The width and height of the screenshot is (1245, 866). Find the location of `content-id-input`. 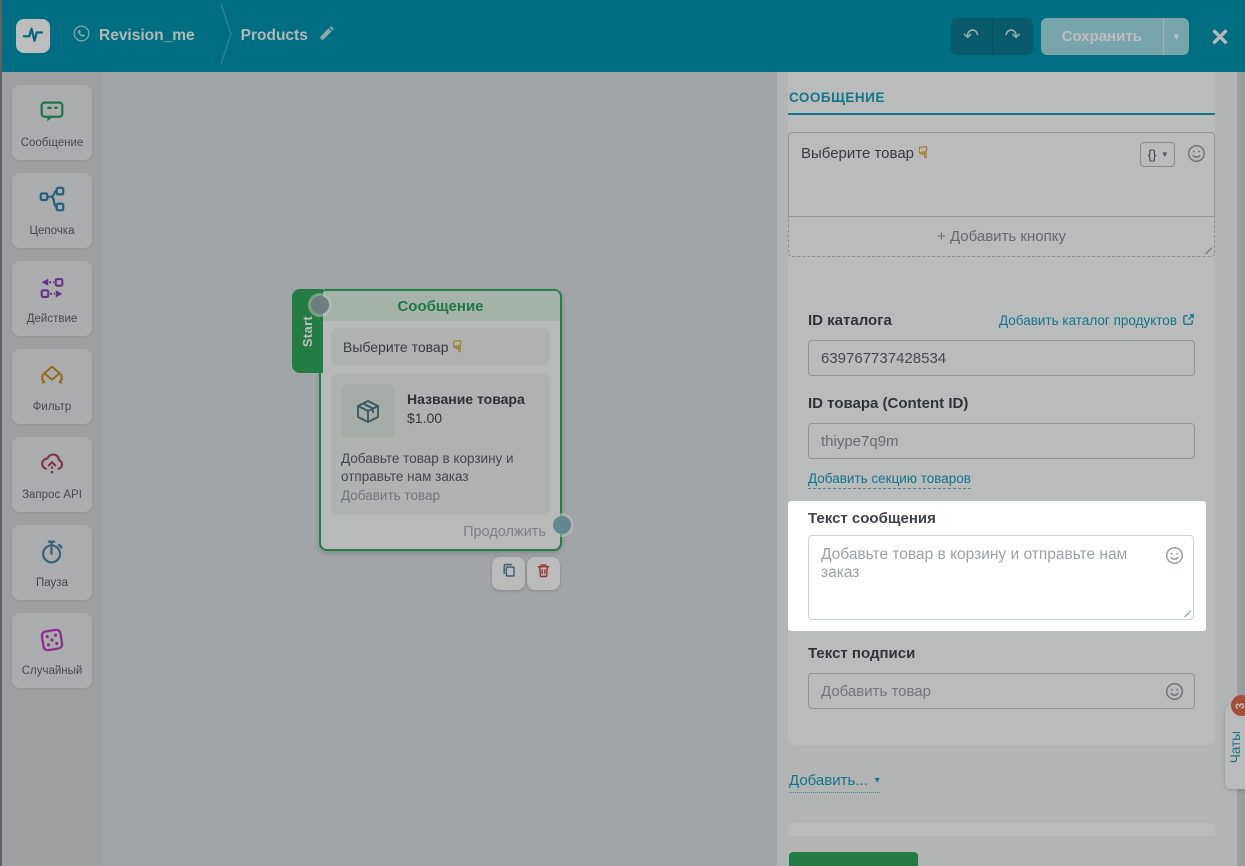

content-id-input is located at coordinates (1001, 441).